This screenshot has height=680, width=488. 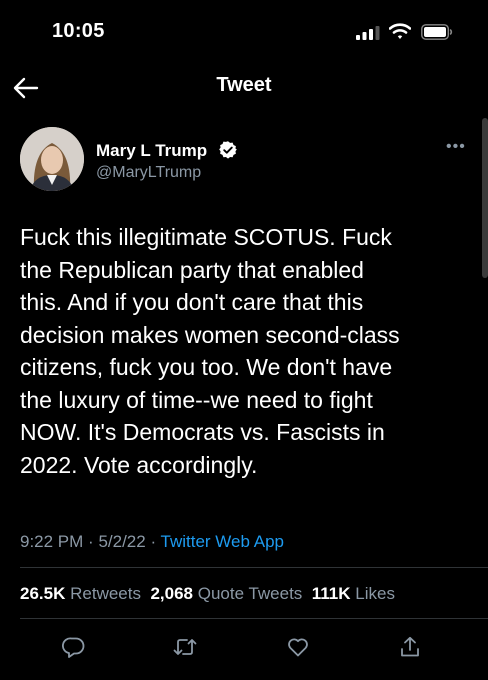 I want to click on status-time: 10:05, so click(x=78, y=31).